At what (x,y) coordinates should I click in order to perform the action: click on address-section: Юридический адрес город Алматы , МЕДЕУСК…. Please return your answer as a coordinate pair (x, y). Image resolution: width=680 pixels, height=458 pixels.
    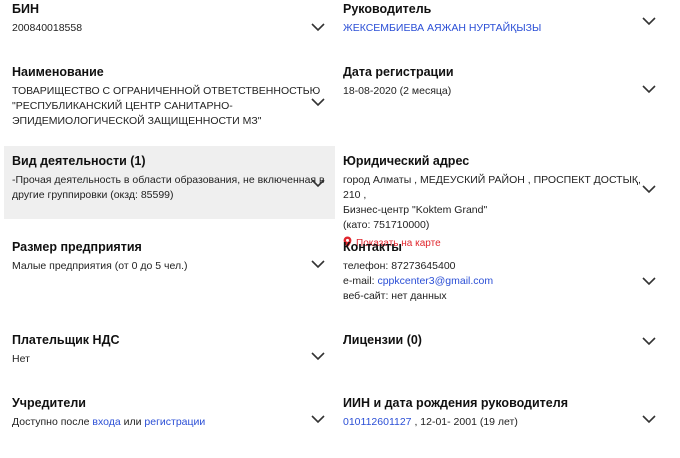
    Looking at the image, I should click on (500, 197).